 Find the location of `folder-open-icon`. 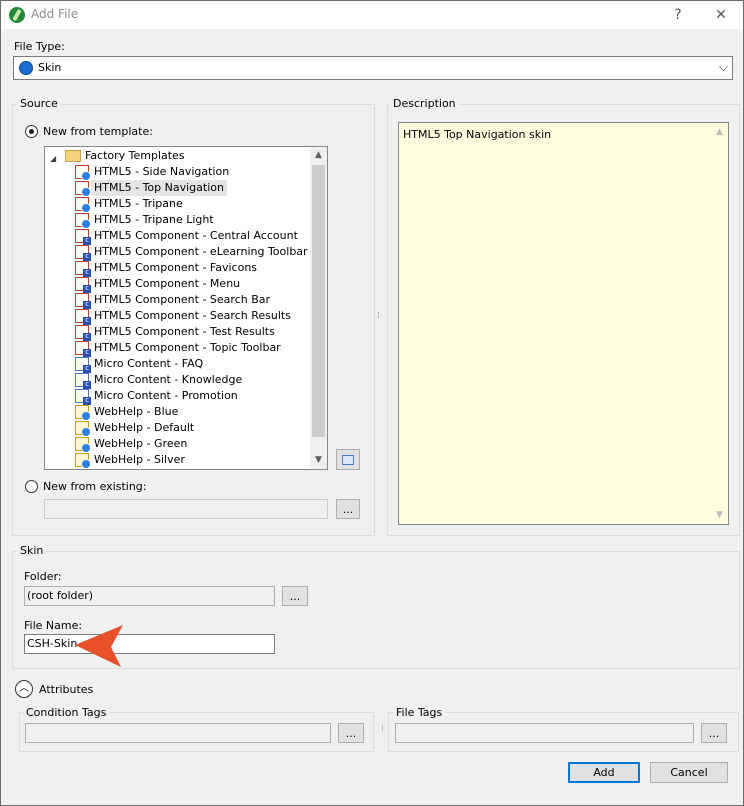

folder-open-icon is located at coordinates (73, 156).